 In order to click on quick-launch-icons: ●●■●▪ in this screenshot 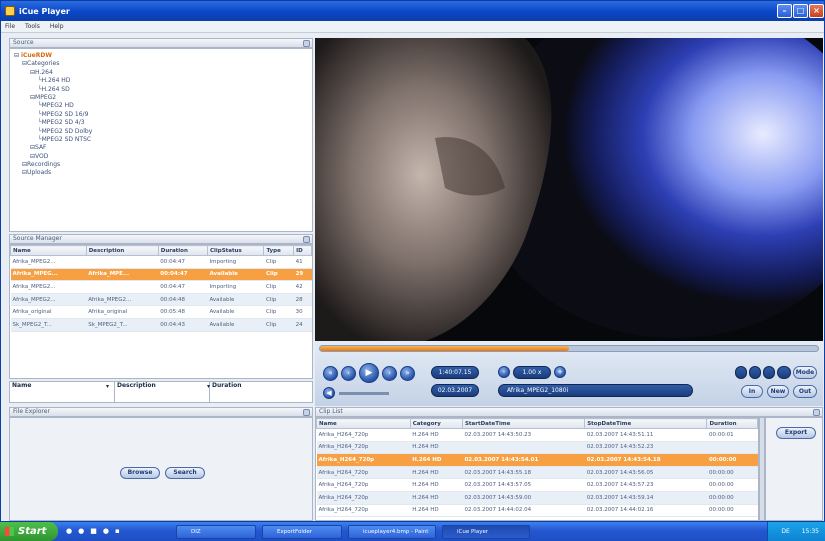, I will do `click(96, 531)`.